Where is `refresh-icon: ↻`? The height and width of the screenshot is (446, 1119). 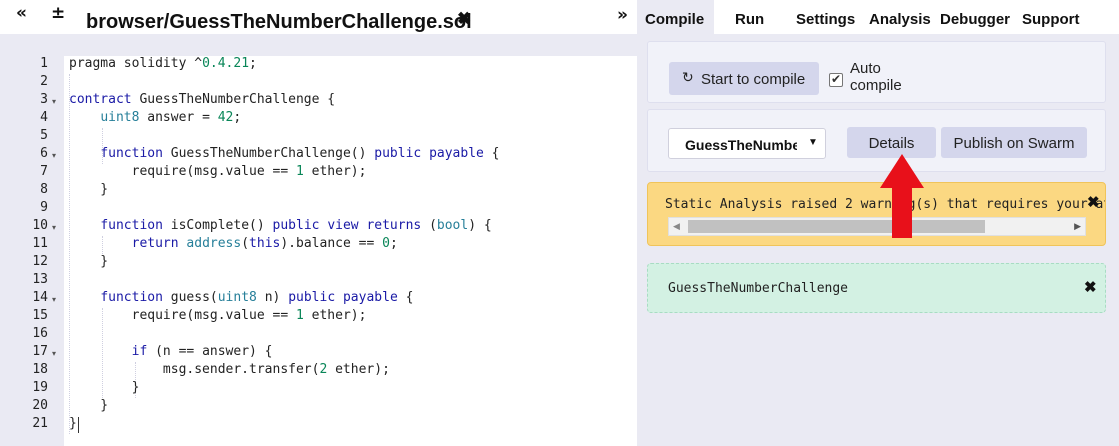 refresh-icon: ↻ is located at coordinates (688, 78).